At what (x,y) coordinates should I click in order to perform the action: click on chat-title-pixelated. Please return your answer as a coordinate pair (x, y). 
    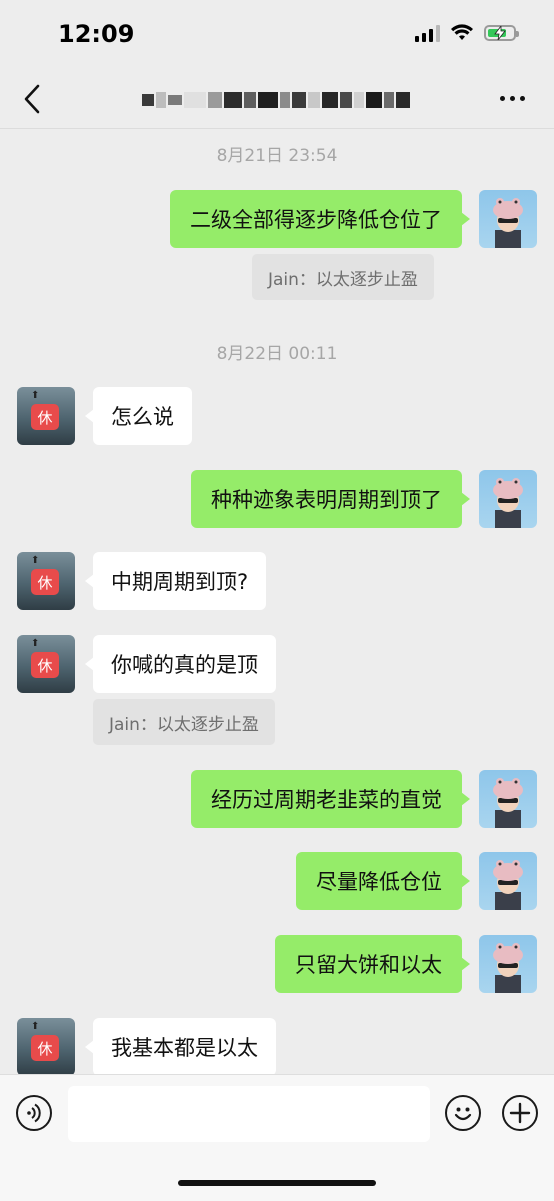
    Looking at the image, I should click on (276, 100).